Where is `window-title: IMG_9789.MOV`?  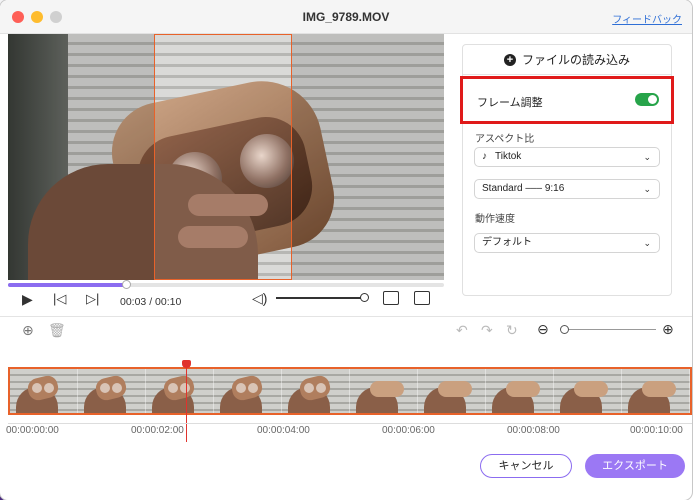 window-title: IMG_9789.MOV is located at coordinates (346, 17).